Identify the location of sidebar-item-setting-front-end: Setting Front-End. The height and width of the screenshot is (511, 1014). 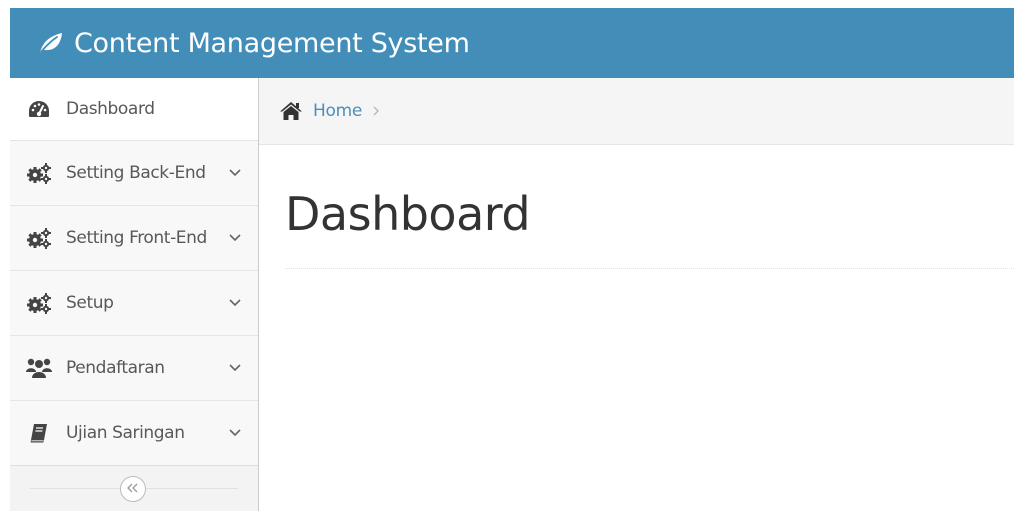
(134, 238).